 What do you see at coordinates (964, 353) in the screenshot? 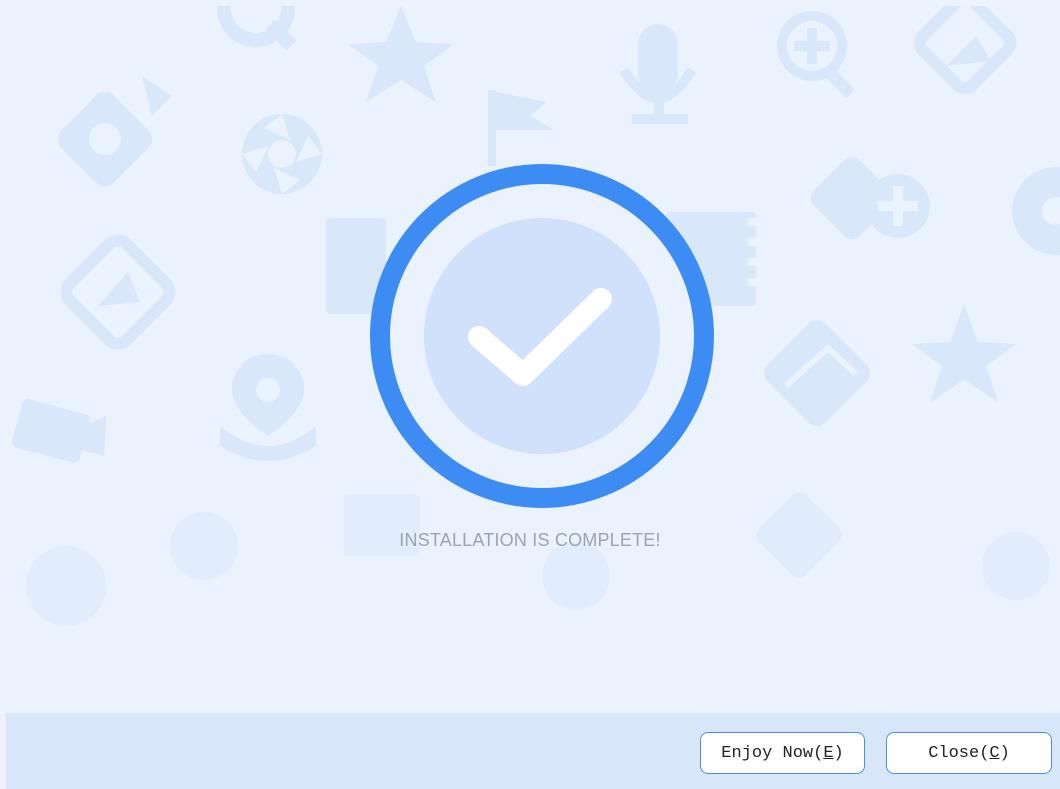
I see `star-icon-right` at bounding box center [964, 353].